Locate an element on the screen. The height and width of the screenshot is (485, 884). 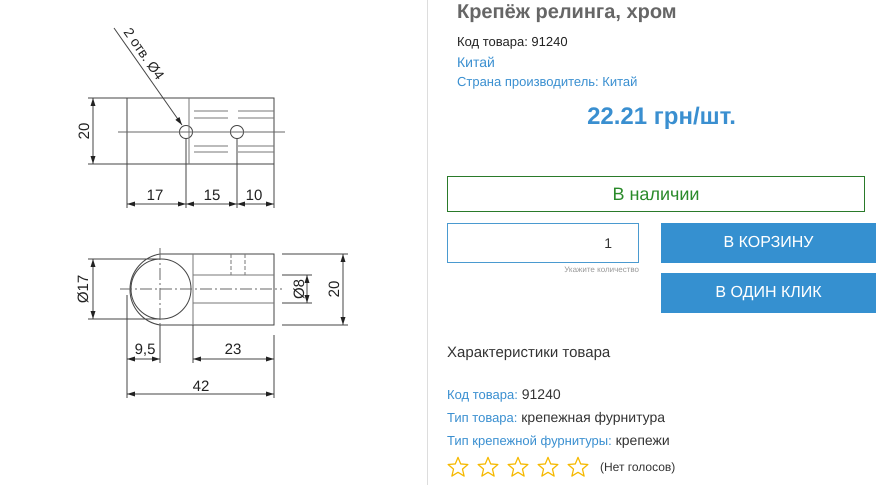
price: 22.21 грн/шт. is located at coordinates (661, 117).